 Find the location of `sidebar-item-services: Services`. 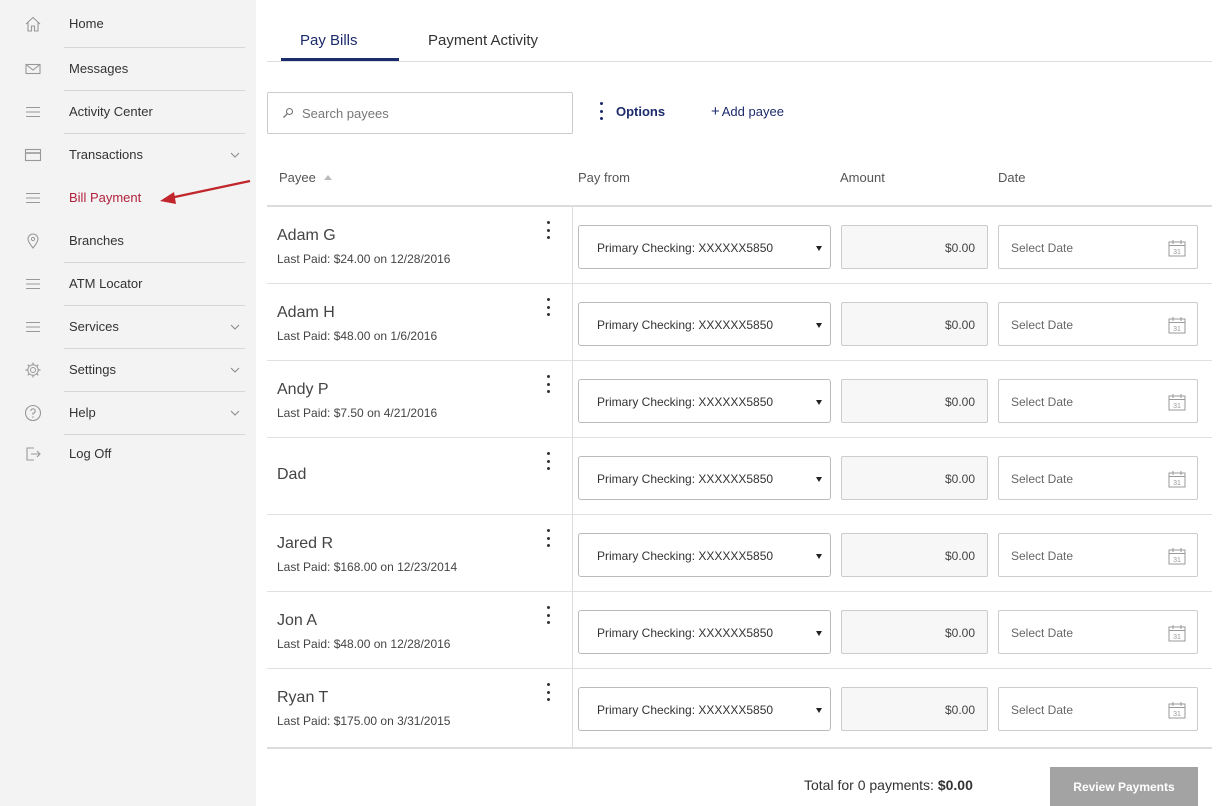

sidebar-item-services: Services is located at coordinates (128, 326).